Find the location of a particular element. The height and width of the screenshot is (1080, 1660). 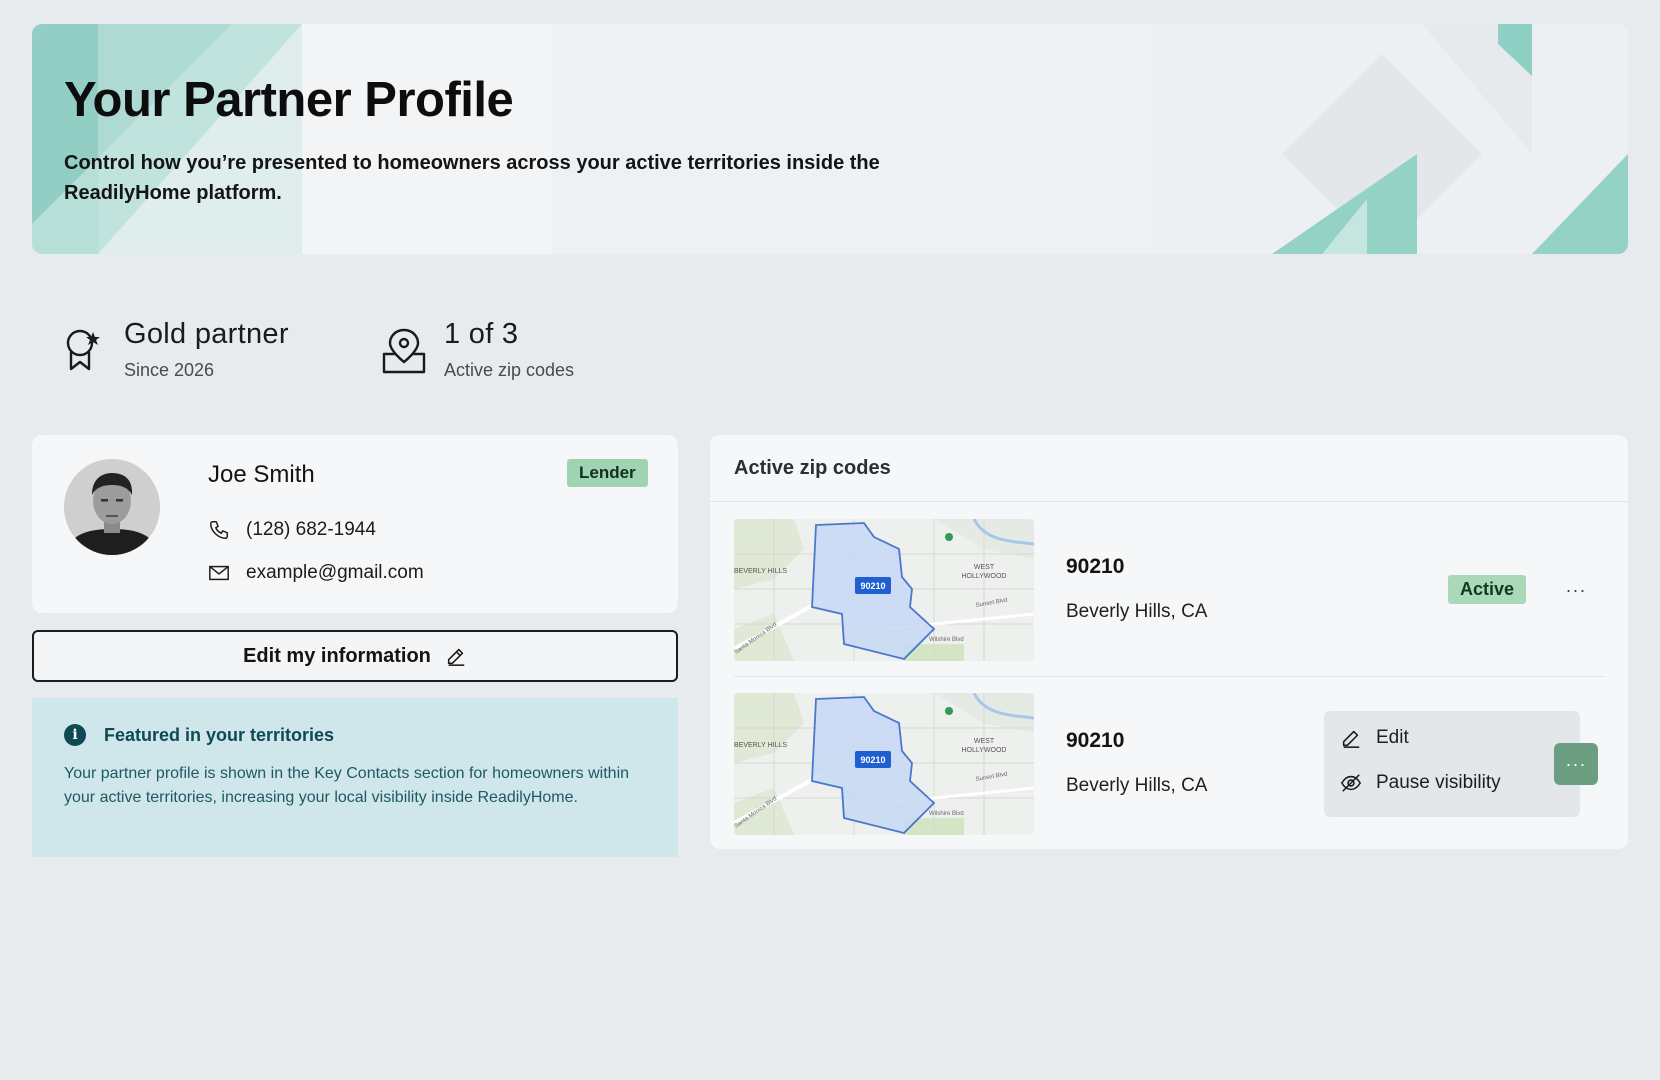

partner-tier-stat: Gold partner Since 2026 is located at coordinates (174, 349).